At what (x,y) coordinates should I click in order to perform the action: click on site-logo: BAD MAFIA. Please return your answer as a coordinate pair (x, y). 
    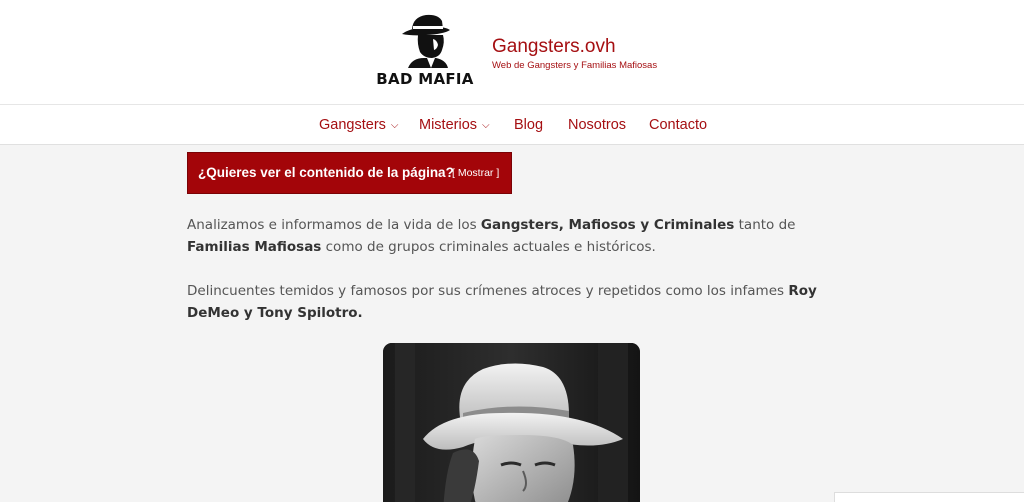
    Looking at the image, I should click on (425, 53).